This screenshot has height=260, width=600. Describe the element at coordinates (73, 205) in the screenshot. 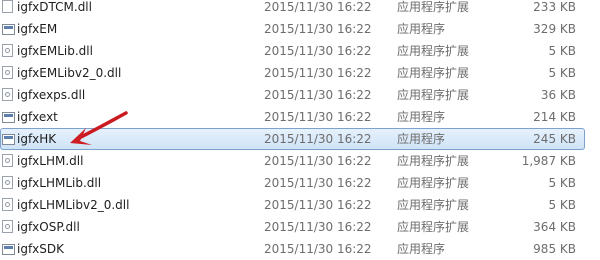

I see `file-name: igfxLHMLibv2_0.dll` at that location.